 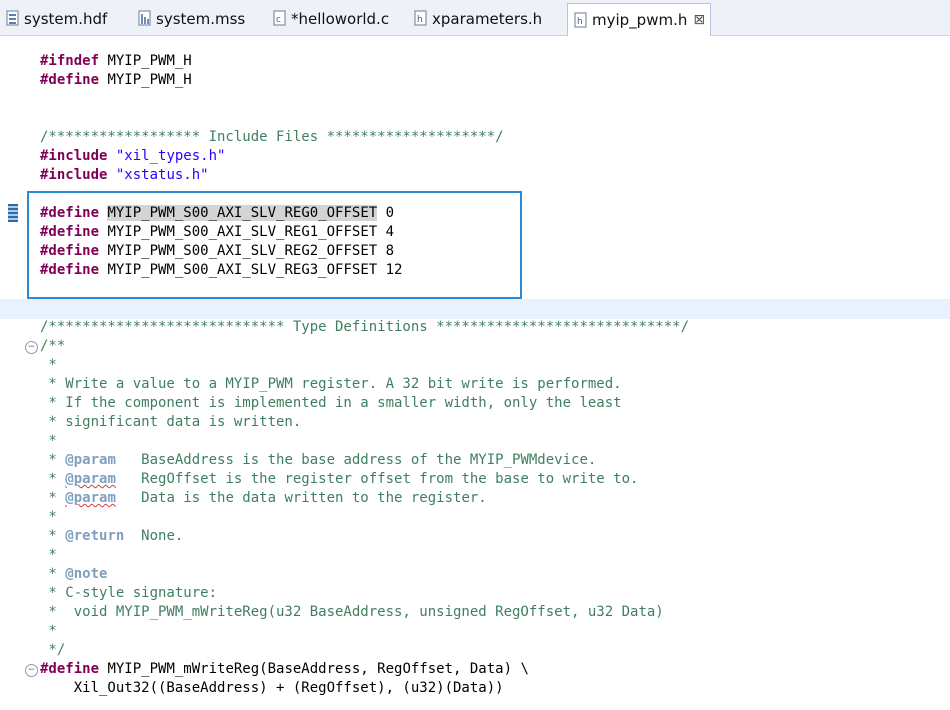 I want to click on svg-text: c, so click(x=278, y=20).